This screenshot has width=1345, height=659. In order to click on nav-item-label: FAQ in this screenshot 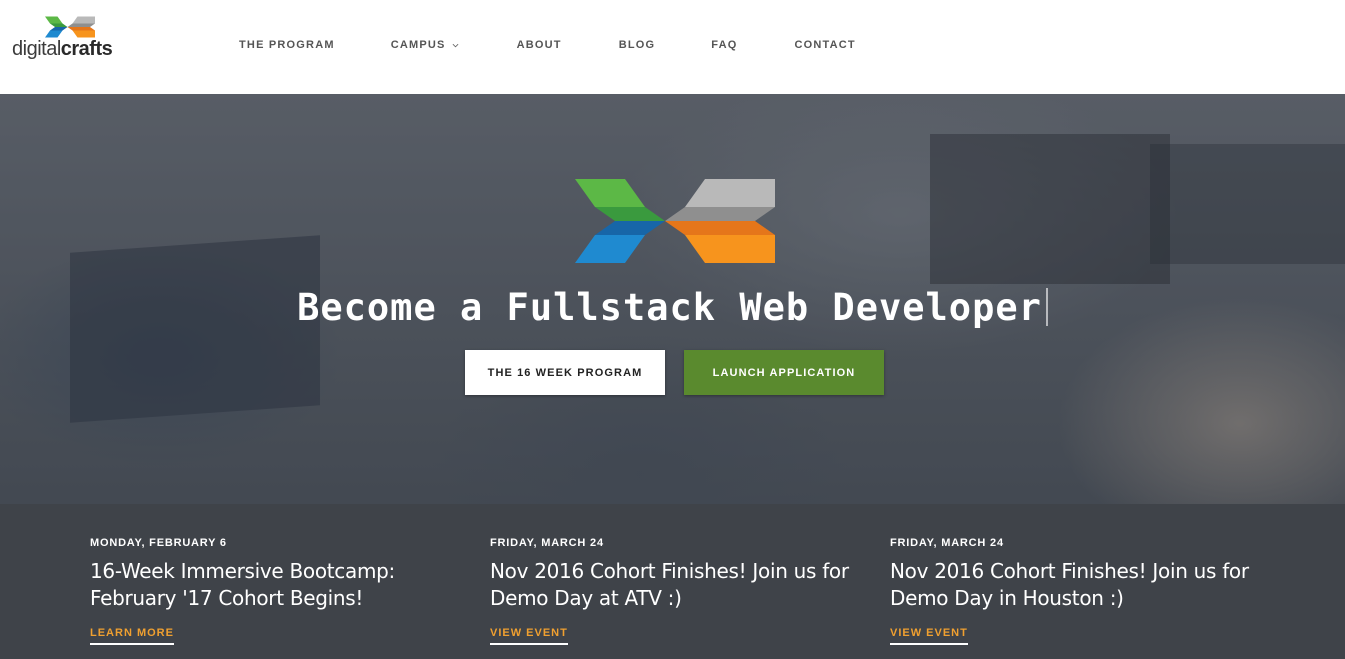, I will do `click(724, 45)`.